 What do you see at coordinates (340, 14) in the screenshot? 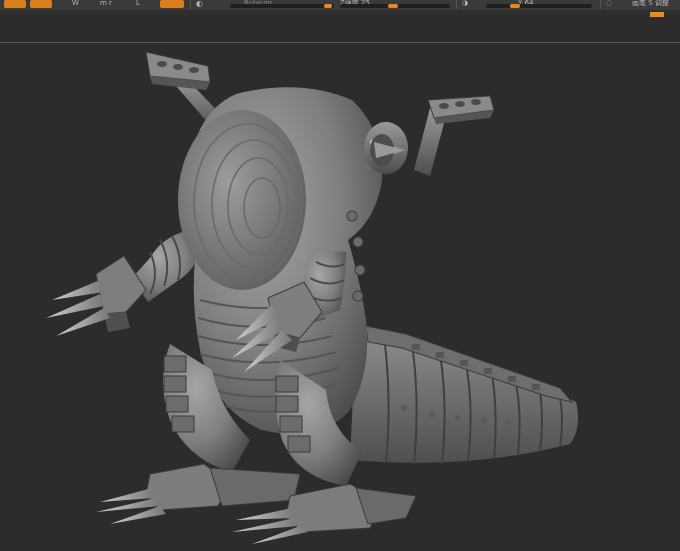
I see `status-strip` at bounding box center [340, 14].